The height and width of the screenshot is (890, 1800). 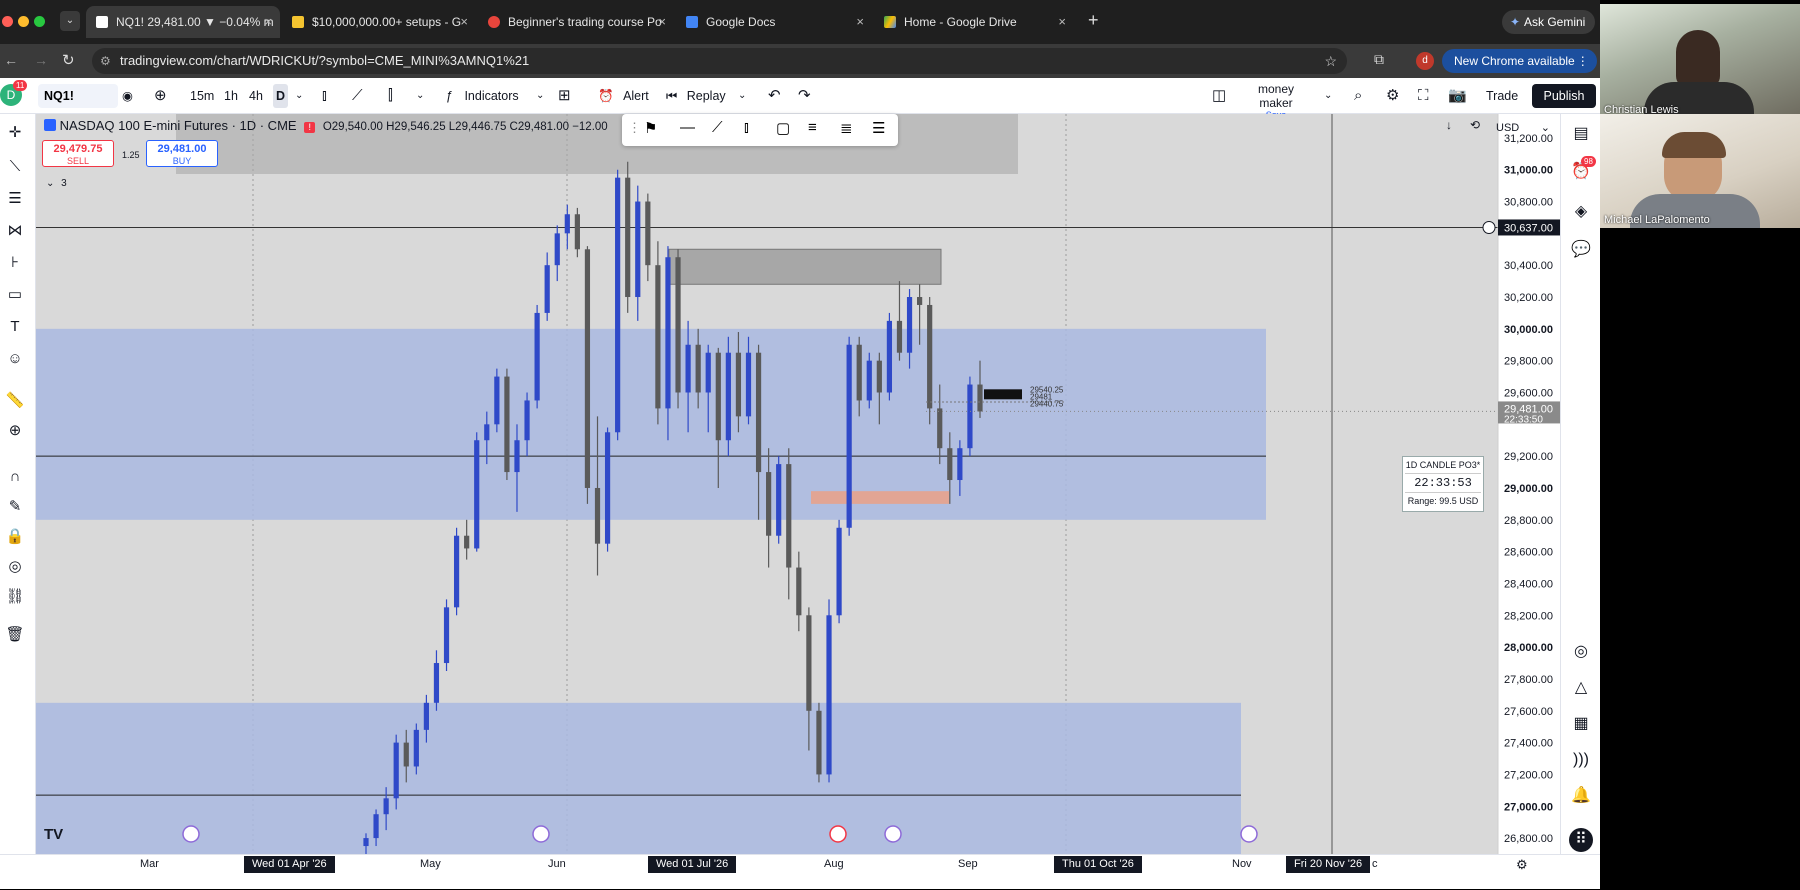 What do you see at coordinates (256, 96) in the screenshot?
I see `interval-4h: 4h` at bounding box center [256, 96].